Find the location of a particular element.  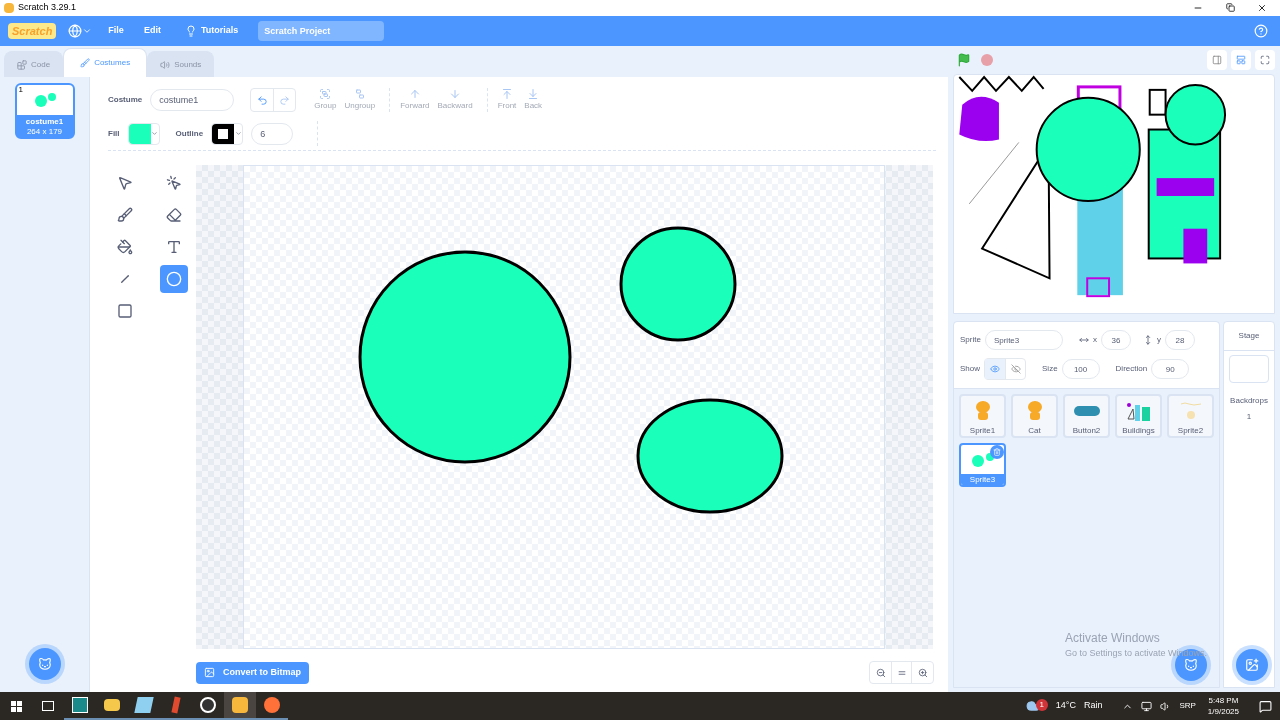

flag-button is located at coordinates (964, 60).